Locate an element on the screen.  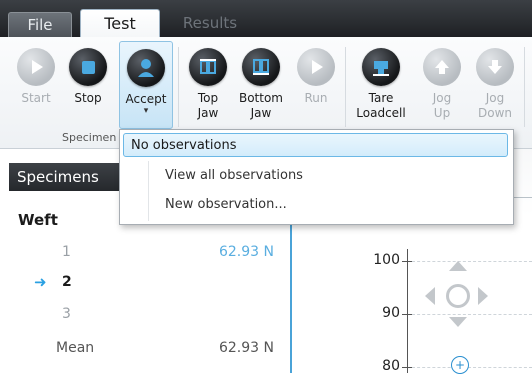
dropdown-arrow-icon: ▾ is located at coordinates (146, 111).